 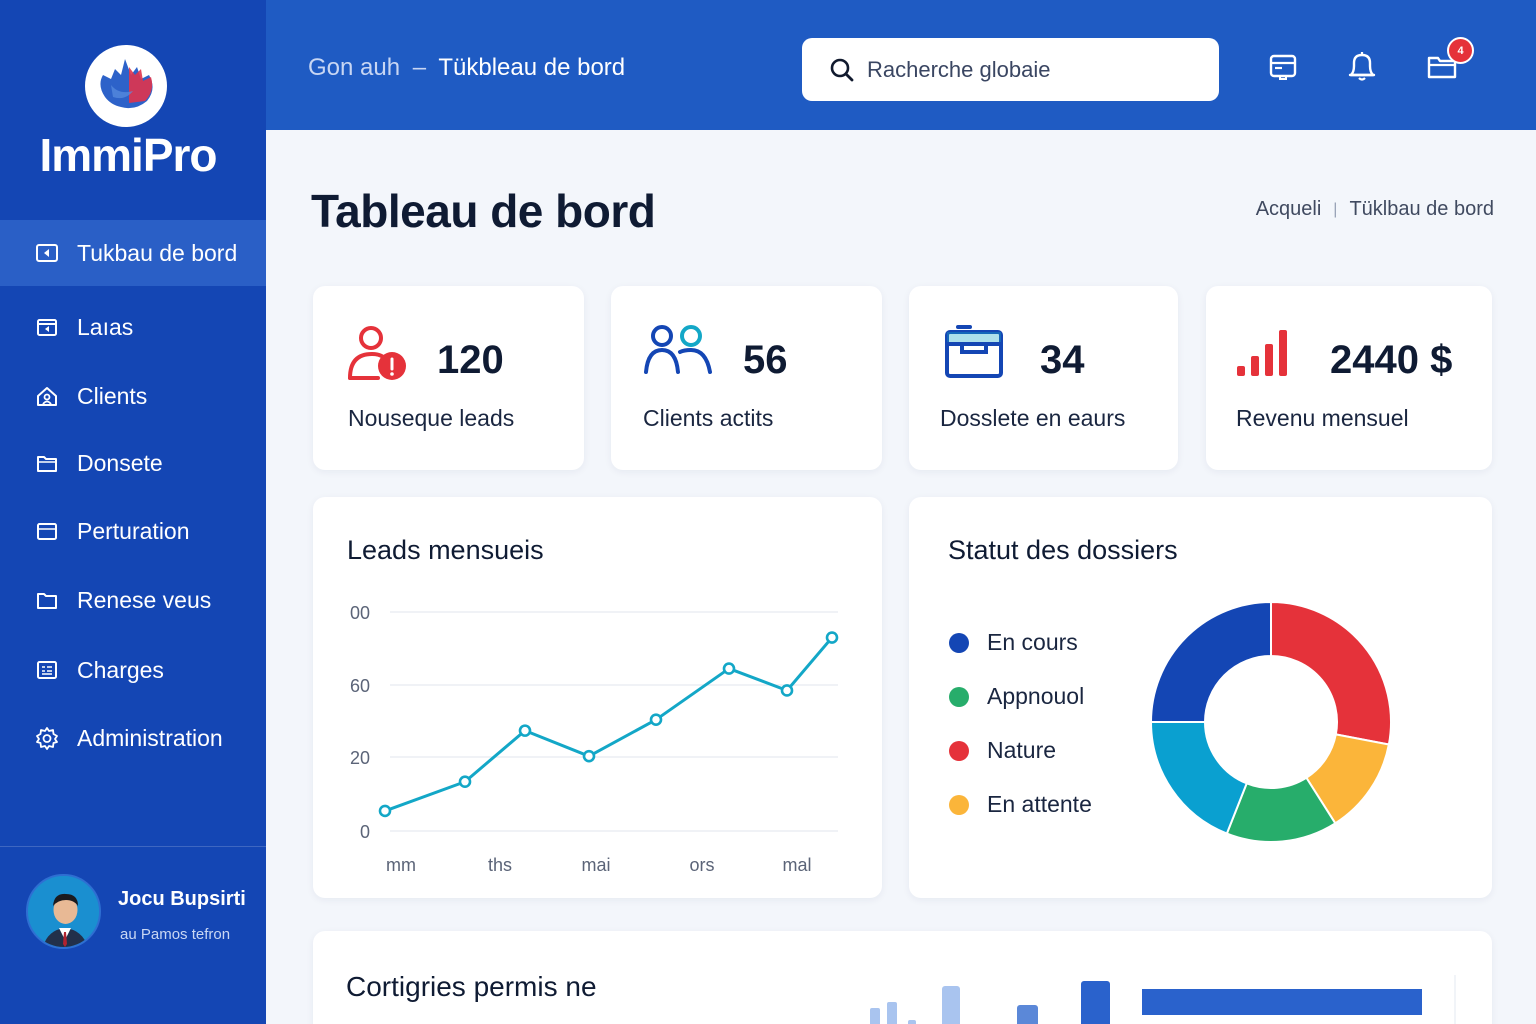 What do you see at coordinates (701, 865) in the screenshot?
I see `x-tick-label: ors` at bounding box center [701, 865].